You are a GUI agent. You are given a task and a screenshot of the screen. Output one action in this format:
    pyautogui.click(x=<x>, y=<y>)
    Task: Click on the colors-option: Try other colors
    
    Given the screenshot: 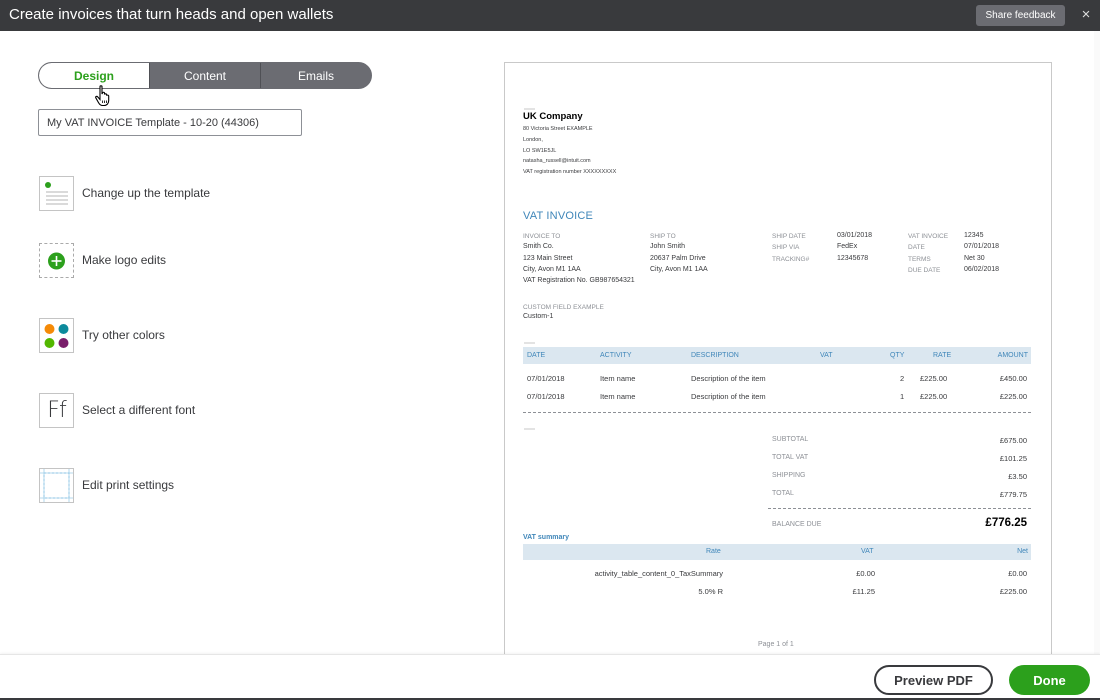 What is the action you would take?
    pyautogui.click(x=102, y=335)
    